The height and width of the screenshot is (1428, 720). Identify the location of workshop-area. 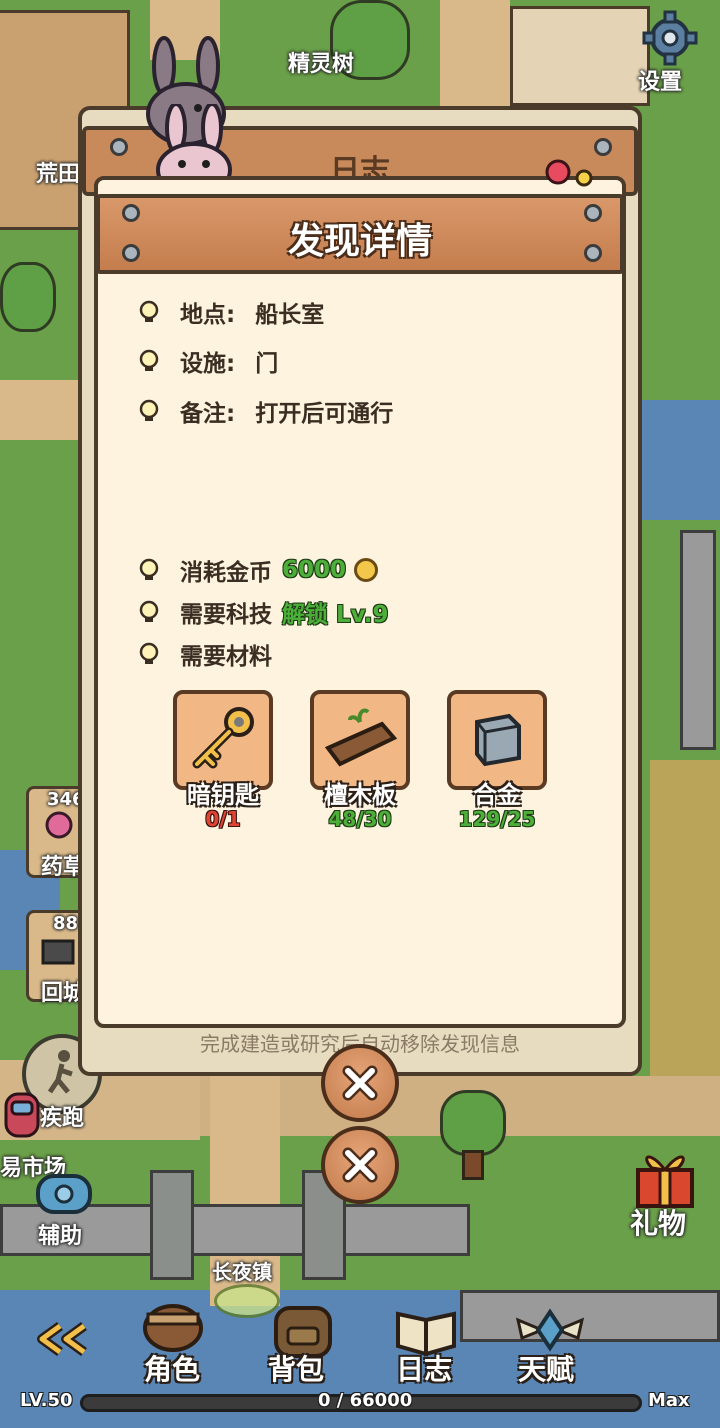
(580, 56).